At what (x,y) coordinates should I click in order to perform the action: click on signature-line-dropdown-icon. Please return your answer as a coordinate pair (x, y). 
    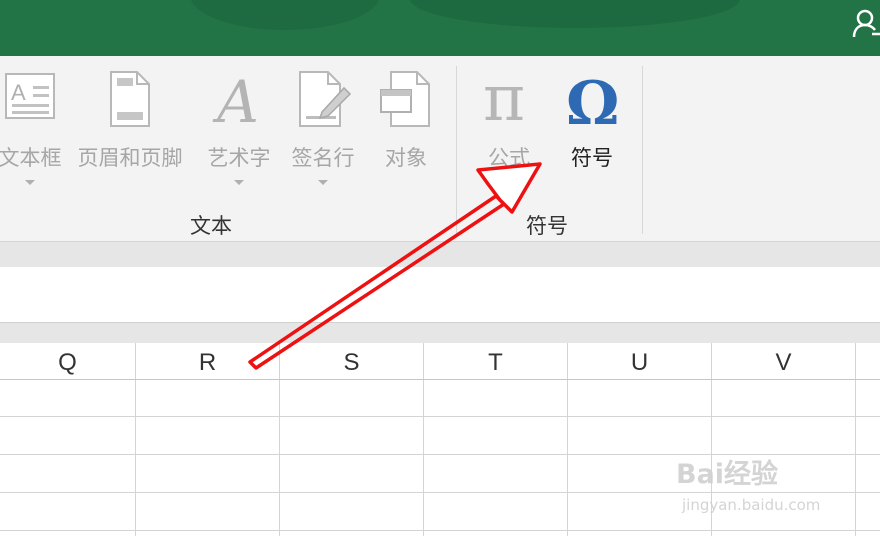
    Looking at the image, I should click on (323, 182).